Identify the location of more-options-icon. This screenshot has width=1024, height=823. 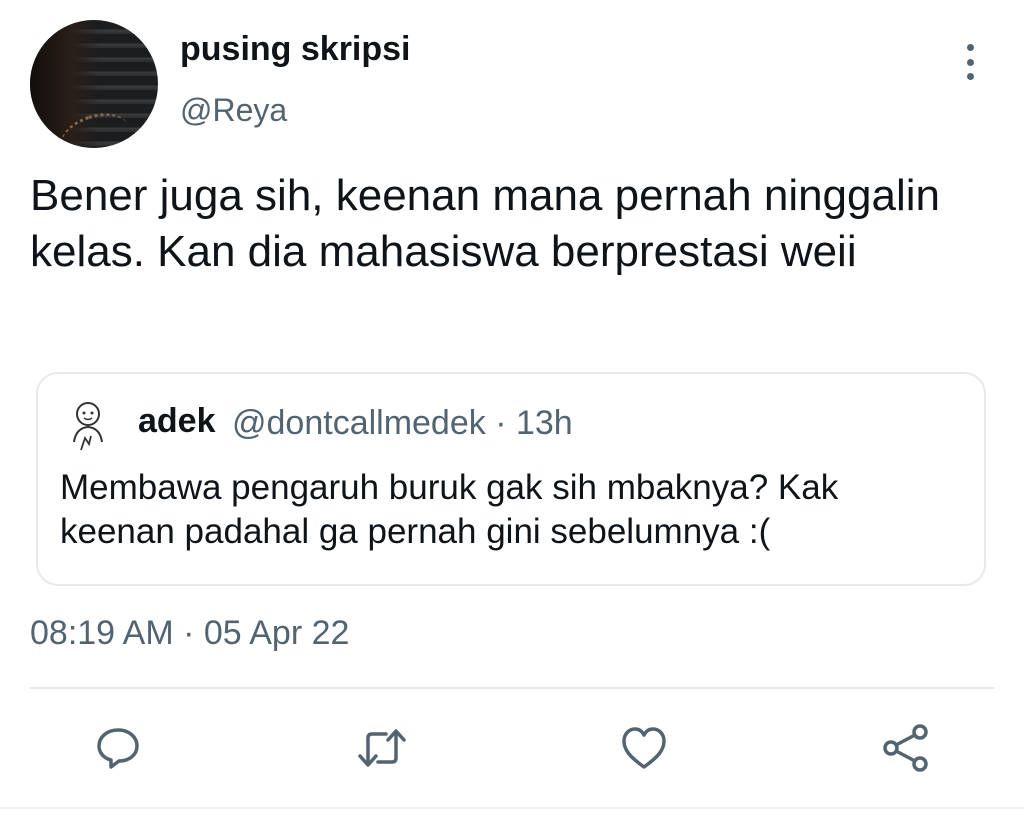
(970, 62).